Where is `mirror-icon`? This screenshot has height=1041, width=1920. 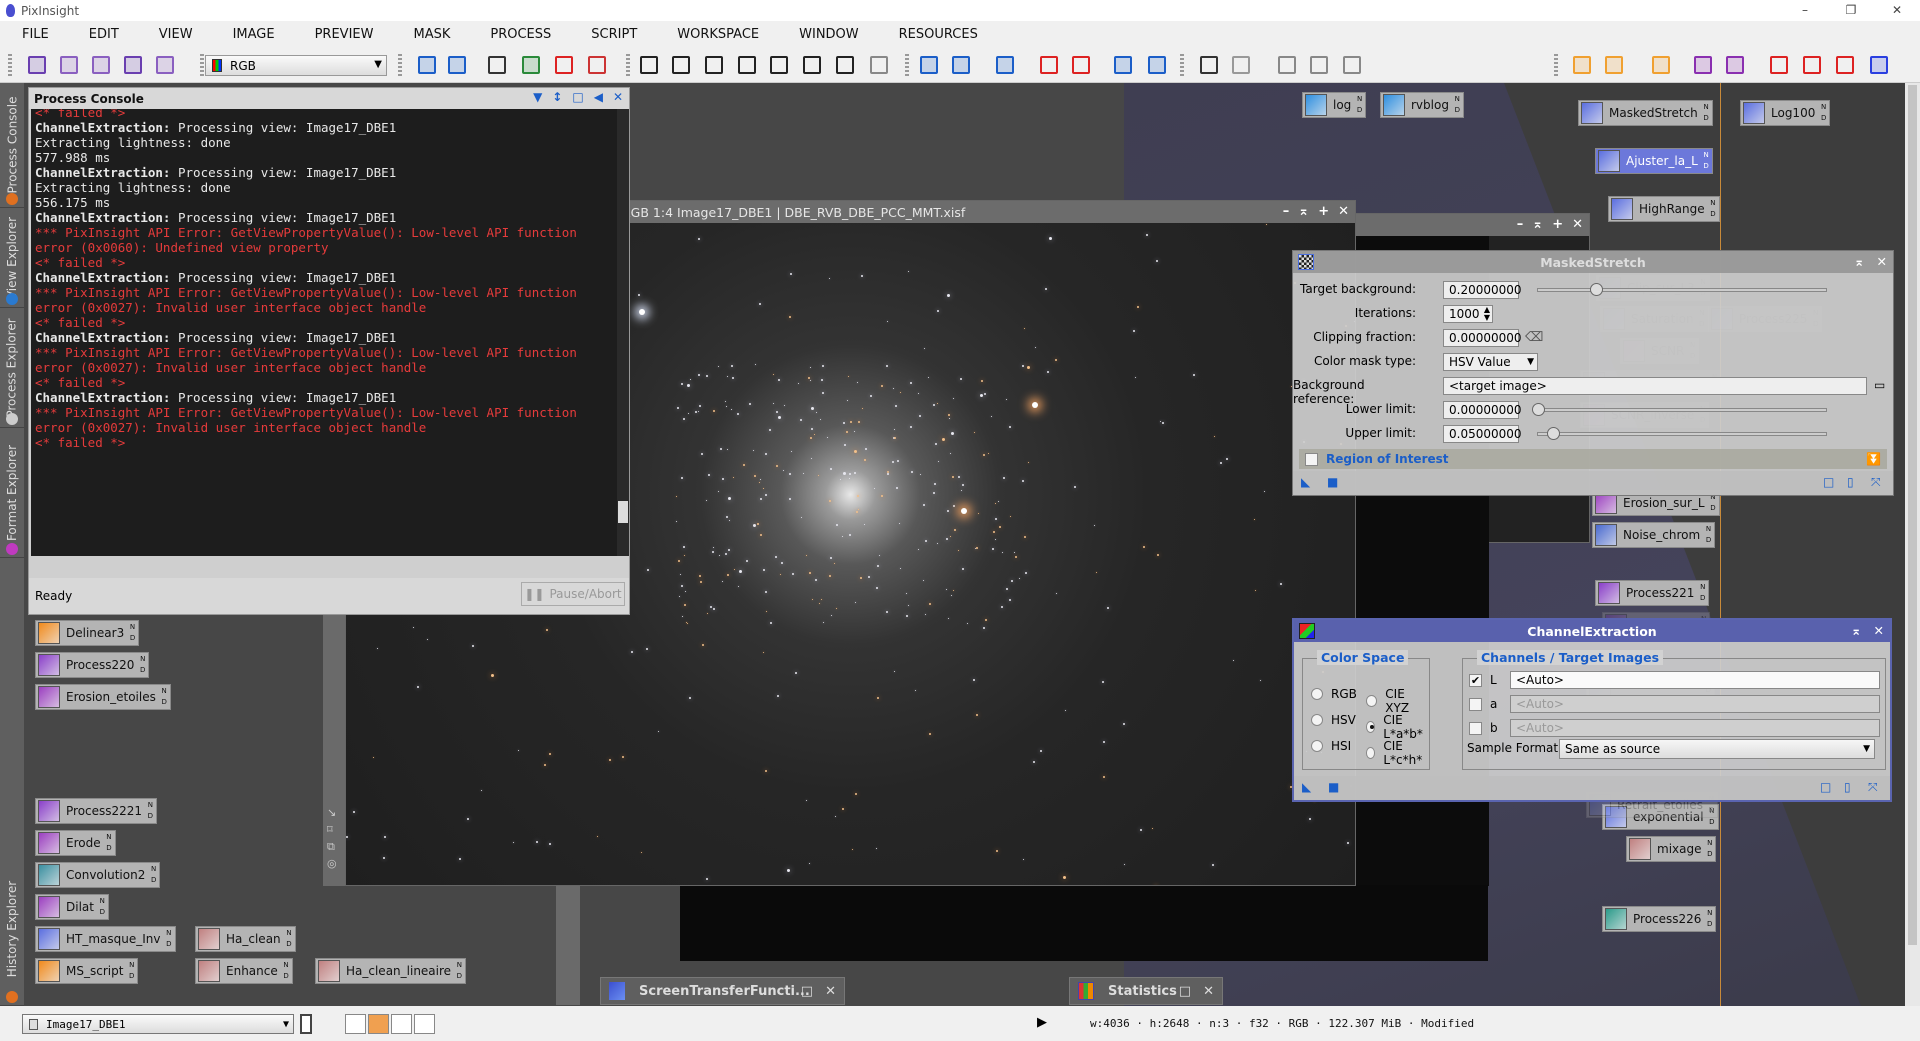 mirror-icon is located at coordinates (101, 65).